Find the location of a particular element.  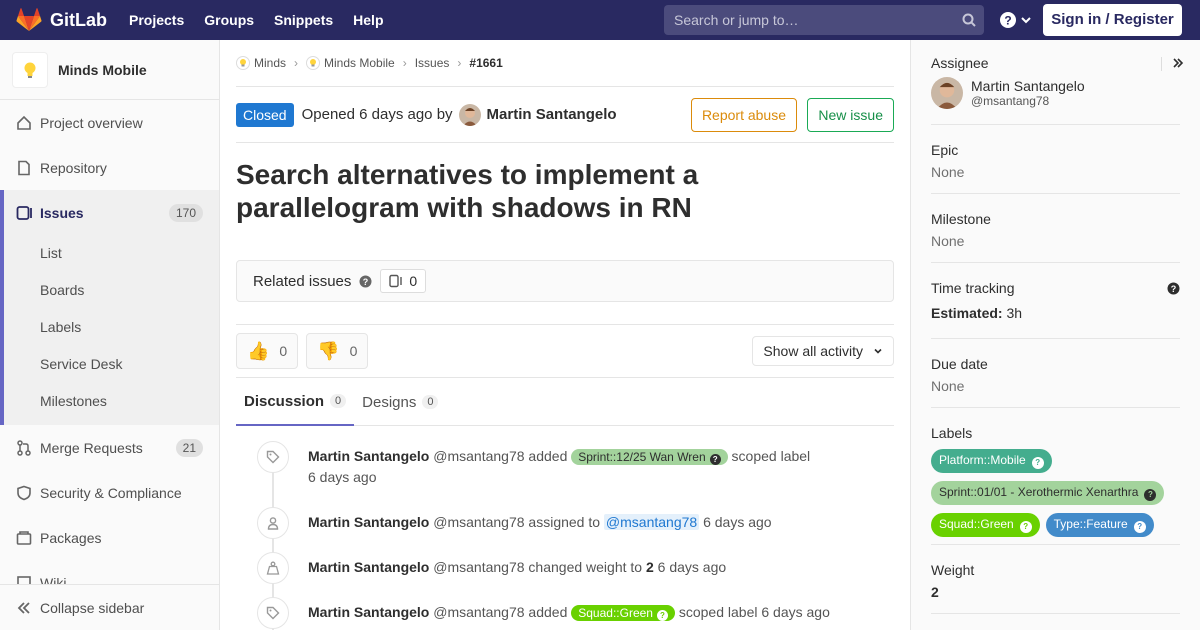

weight-block: Weight 2 is located at coordinates (1055, 579).